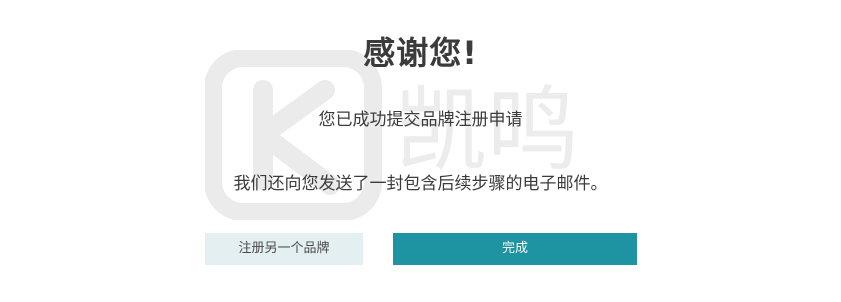 This screenshot has width=841, height=302. Describe the element at coordinates (420, 53) in the screenshot. I see `dialog-title: 感谢您!` at that location.